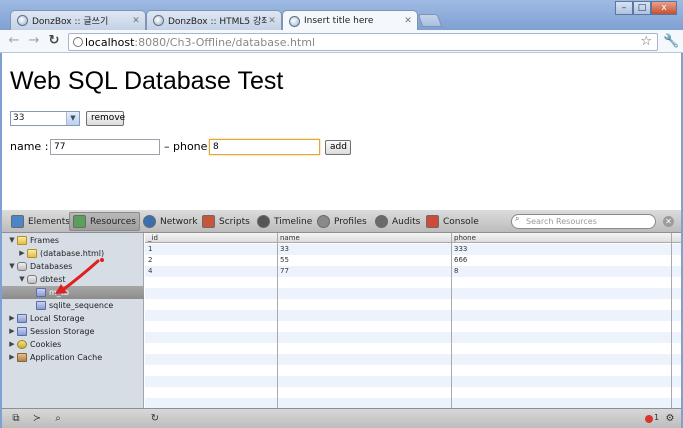 The width and height of the screenshot is (683, 428). Describe the element at coordinates (649, 419) in the screenshot. I see `error-icon` at that location.